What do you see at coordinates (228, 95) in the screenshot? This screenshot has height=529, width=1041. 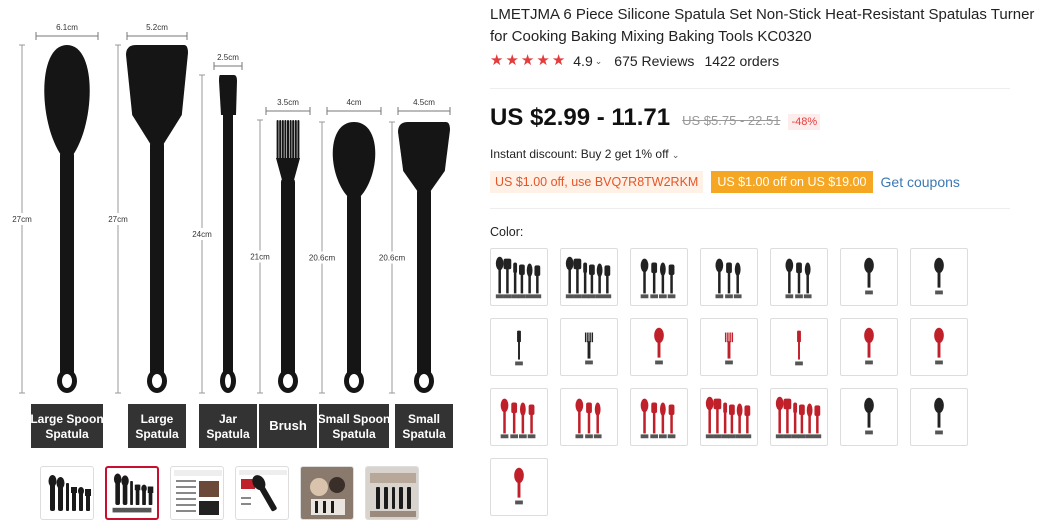 I see `jar-spatula-head` at bounding box center [228, 95].